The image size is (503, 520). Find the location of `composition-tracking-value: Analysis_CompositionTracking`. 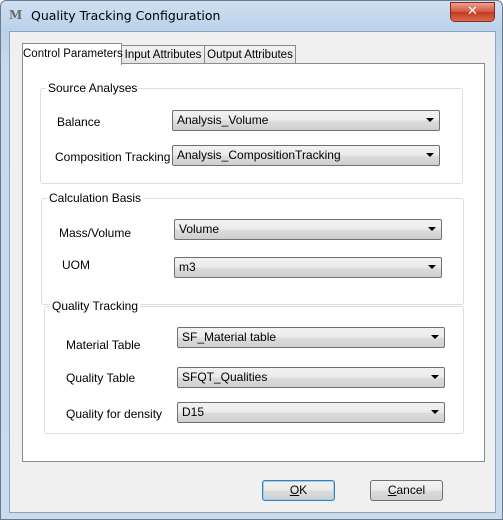

composition-tracking-value: Analysis_CompositionTracking is located at coordinates (259, 155).